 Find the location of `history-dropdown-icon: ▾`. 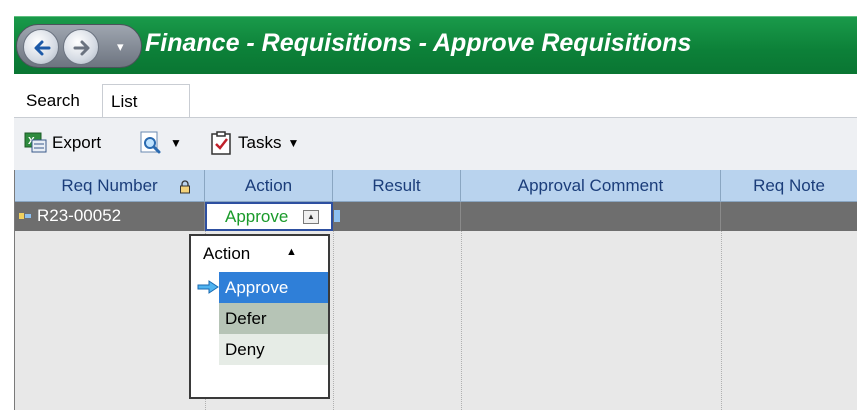

history-dropdown-icon: ▾ is located at coordinates (120, 47).